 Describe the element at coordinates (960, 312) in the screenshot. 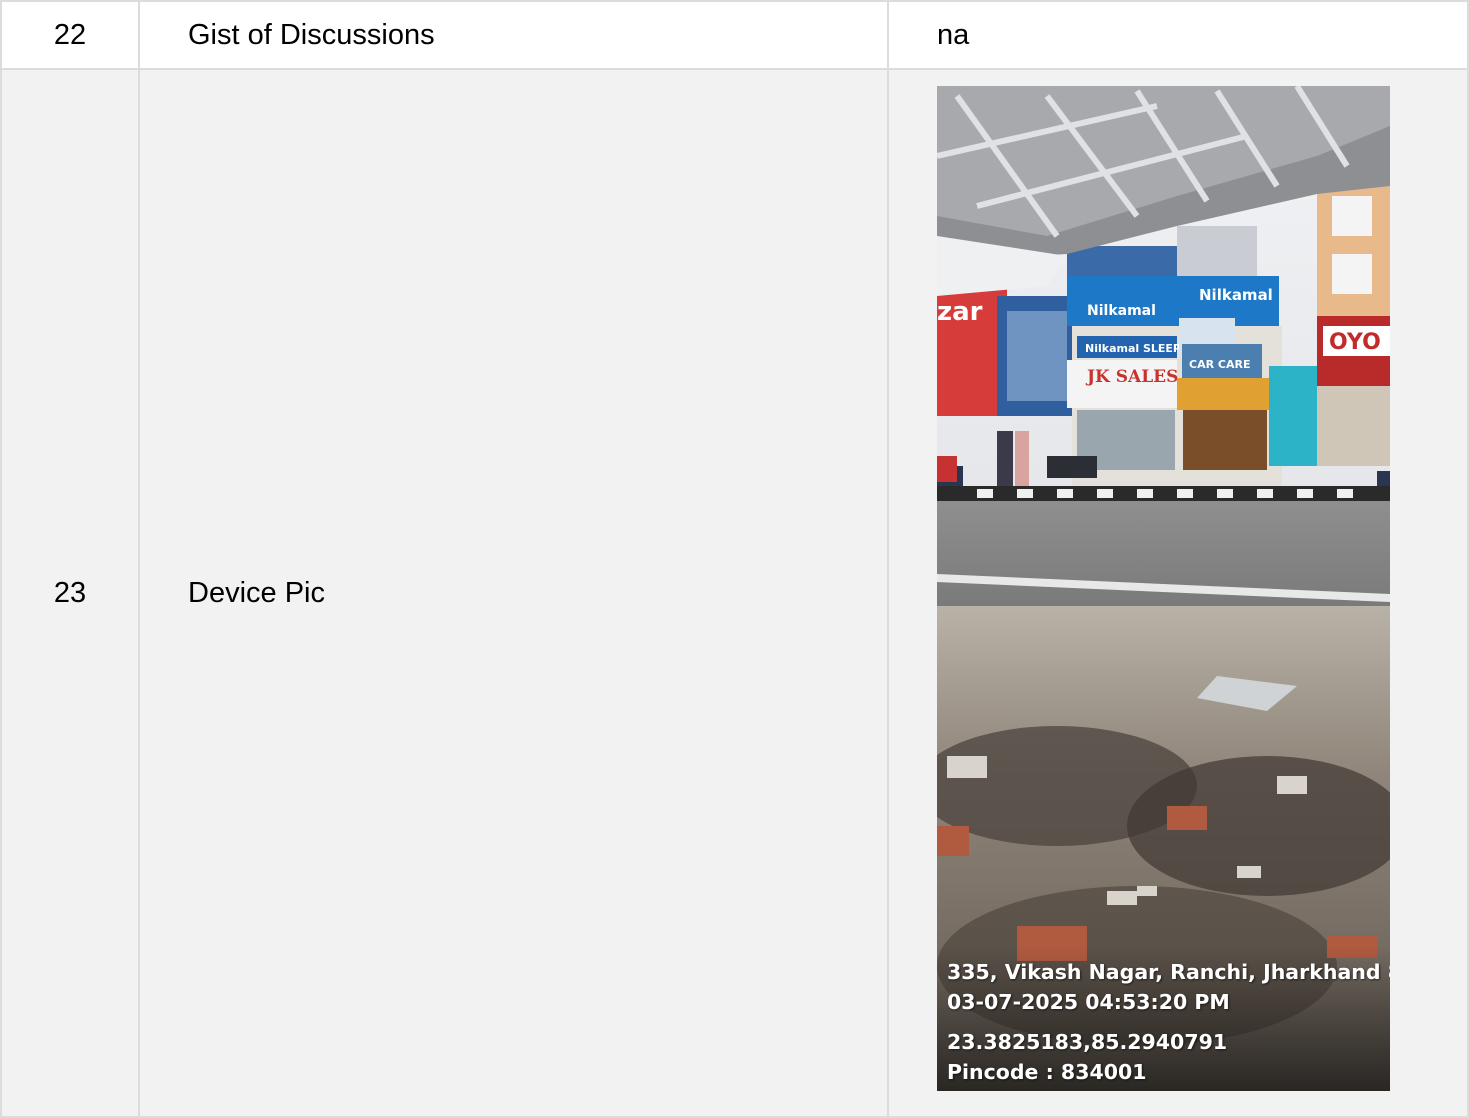

I see `svg-text: zar` at that location.